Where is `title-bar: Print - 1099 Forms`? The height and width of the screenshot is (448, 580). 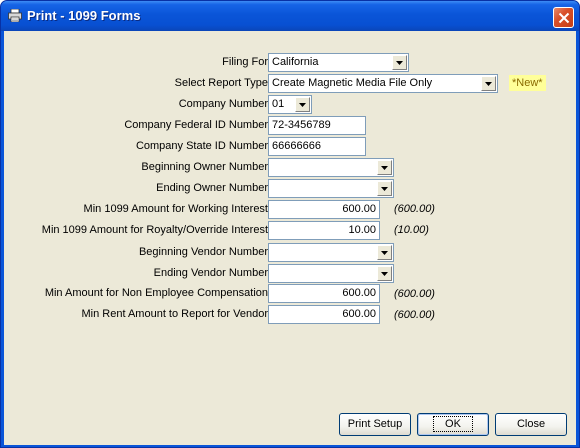 title-bar: Print - 1099 Forms is located at coordinates (290, 16).